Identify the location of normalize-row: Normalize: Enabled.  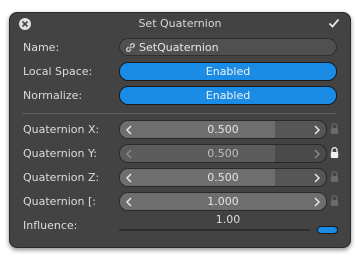
(180, 96).